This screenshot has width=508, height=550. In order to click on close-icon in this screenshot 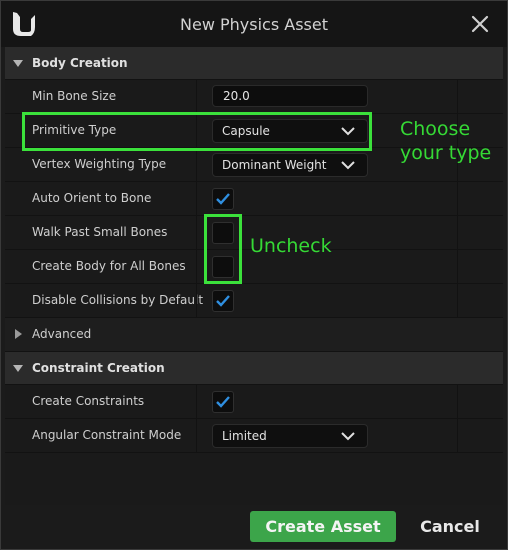, I will do `click(480, 24)`.